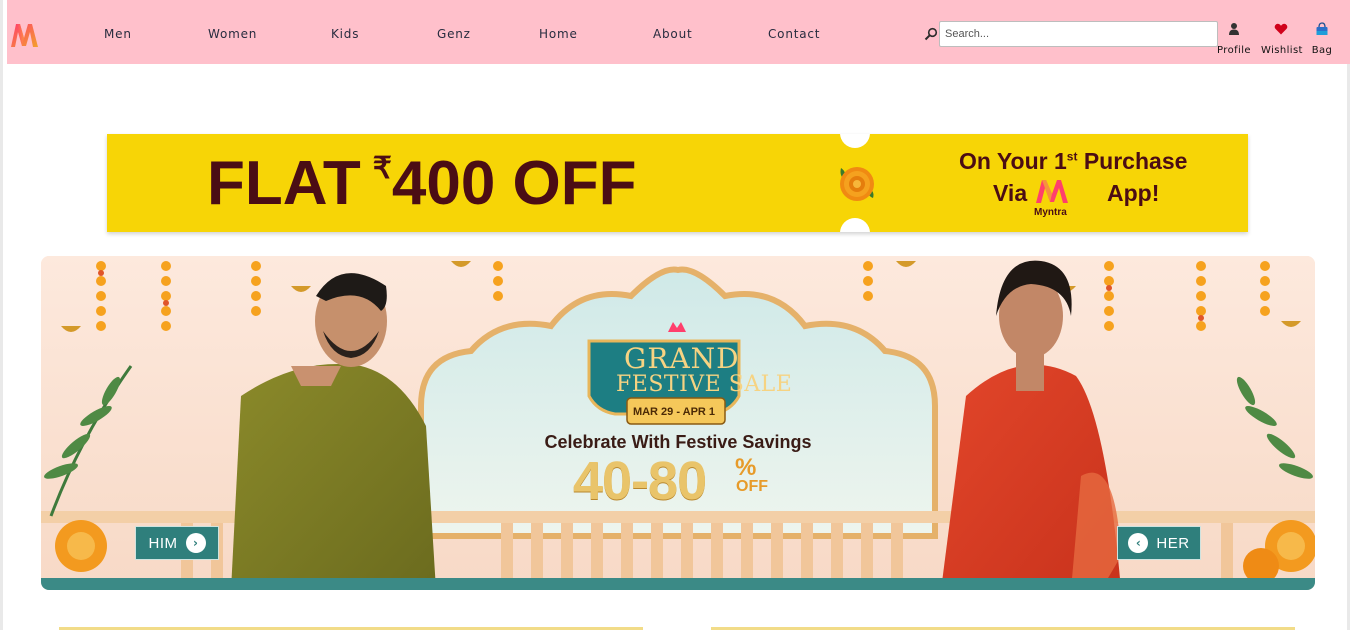 This screenshot has width=1350, height=630. What do you see at coordinates (1234, 29) in the screenshot?
I see `profile-icon` at bounding box center [1234, 29].